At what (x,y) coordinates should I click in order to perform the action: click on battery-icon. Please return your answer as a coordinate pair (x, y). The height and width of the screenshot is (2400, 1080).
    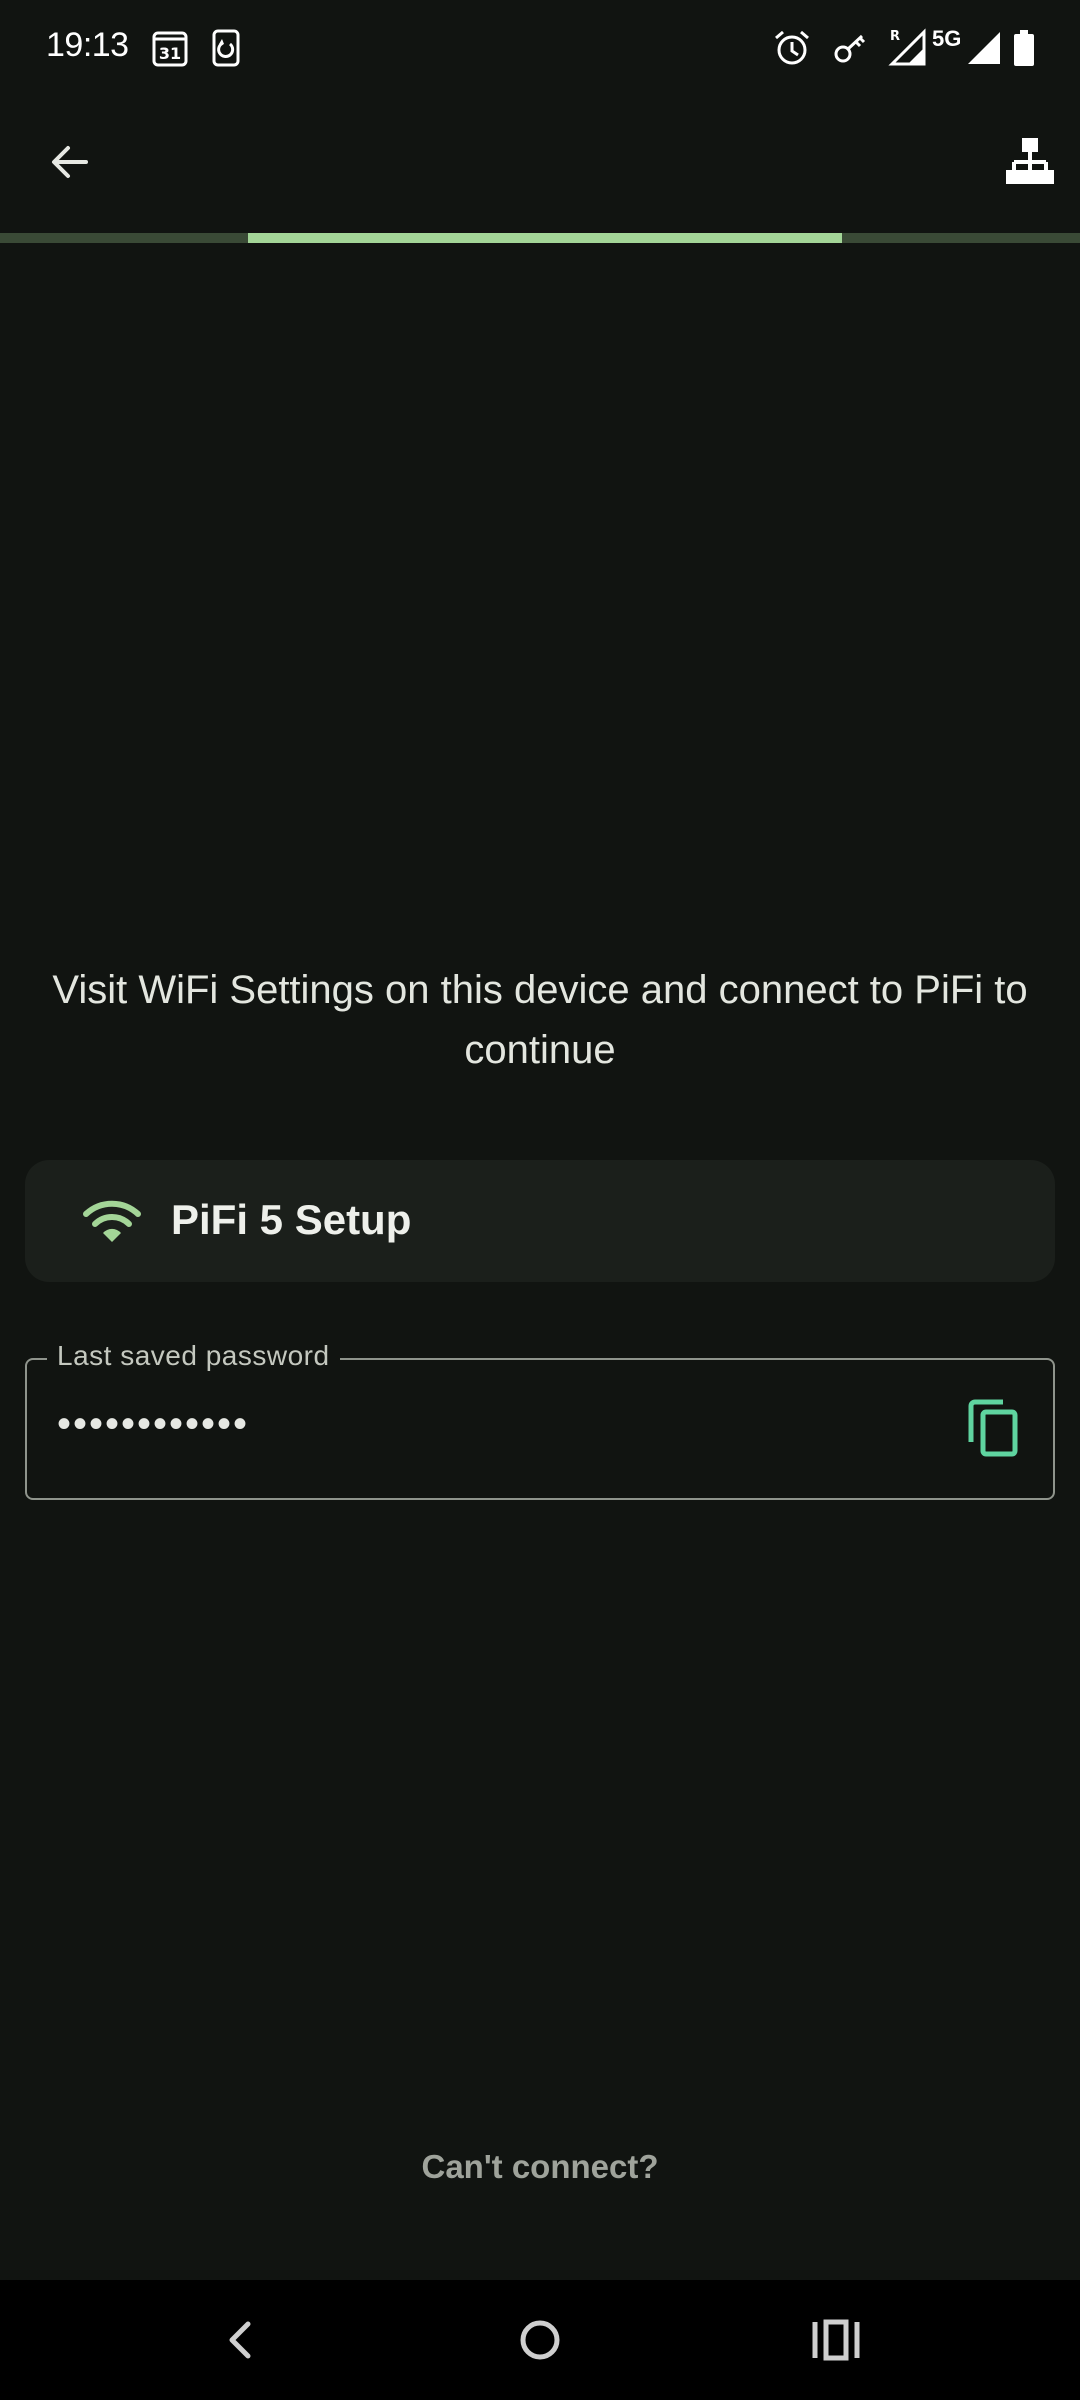
    Looking at the image, I should click on (1024, 48).